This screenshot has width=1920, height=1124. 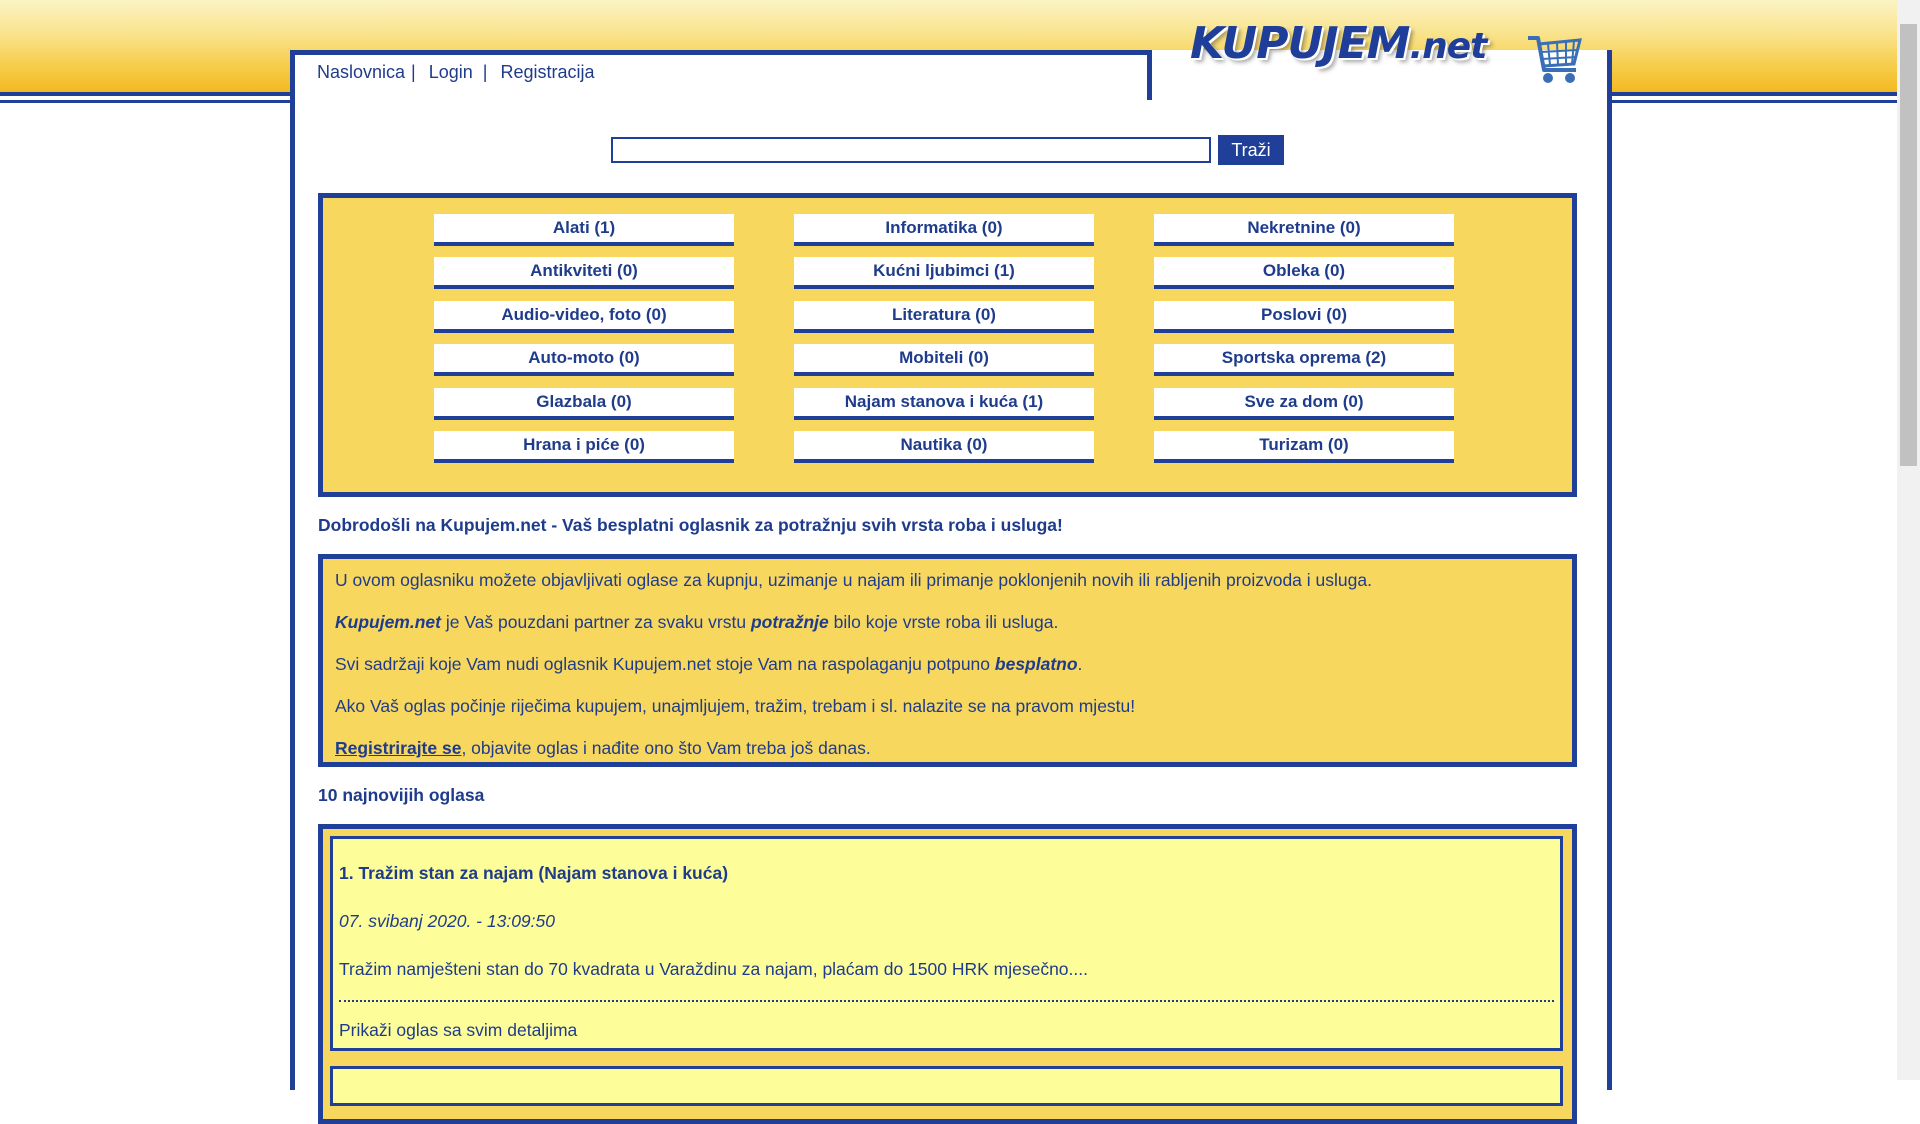 What do you see at coordinates (944, 230) in the screenshot?
I see `category-button: Informatika (0)` at bounding box center [944, 230].